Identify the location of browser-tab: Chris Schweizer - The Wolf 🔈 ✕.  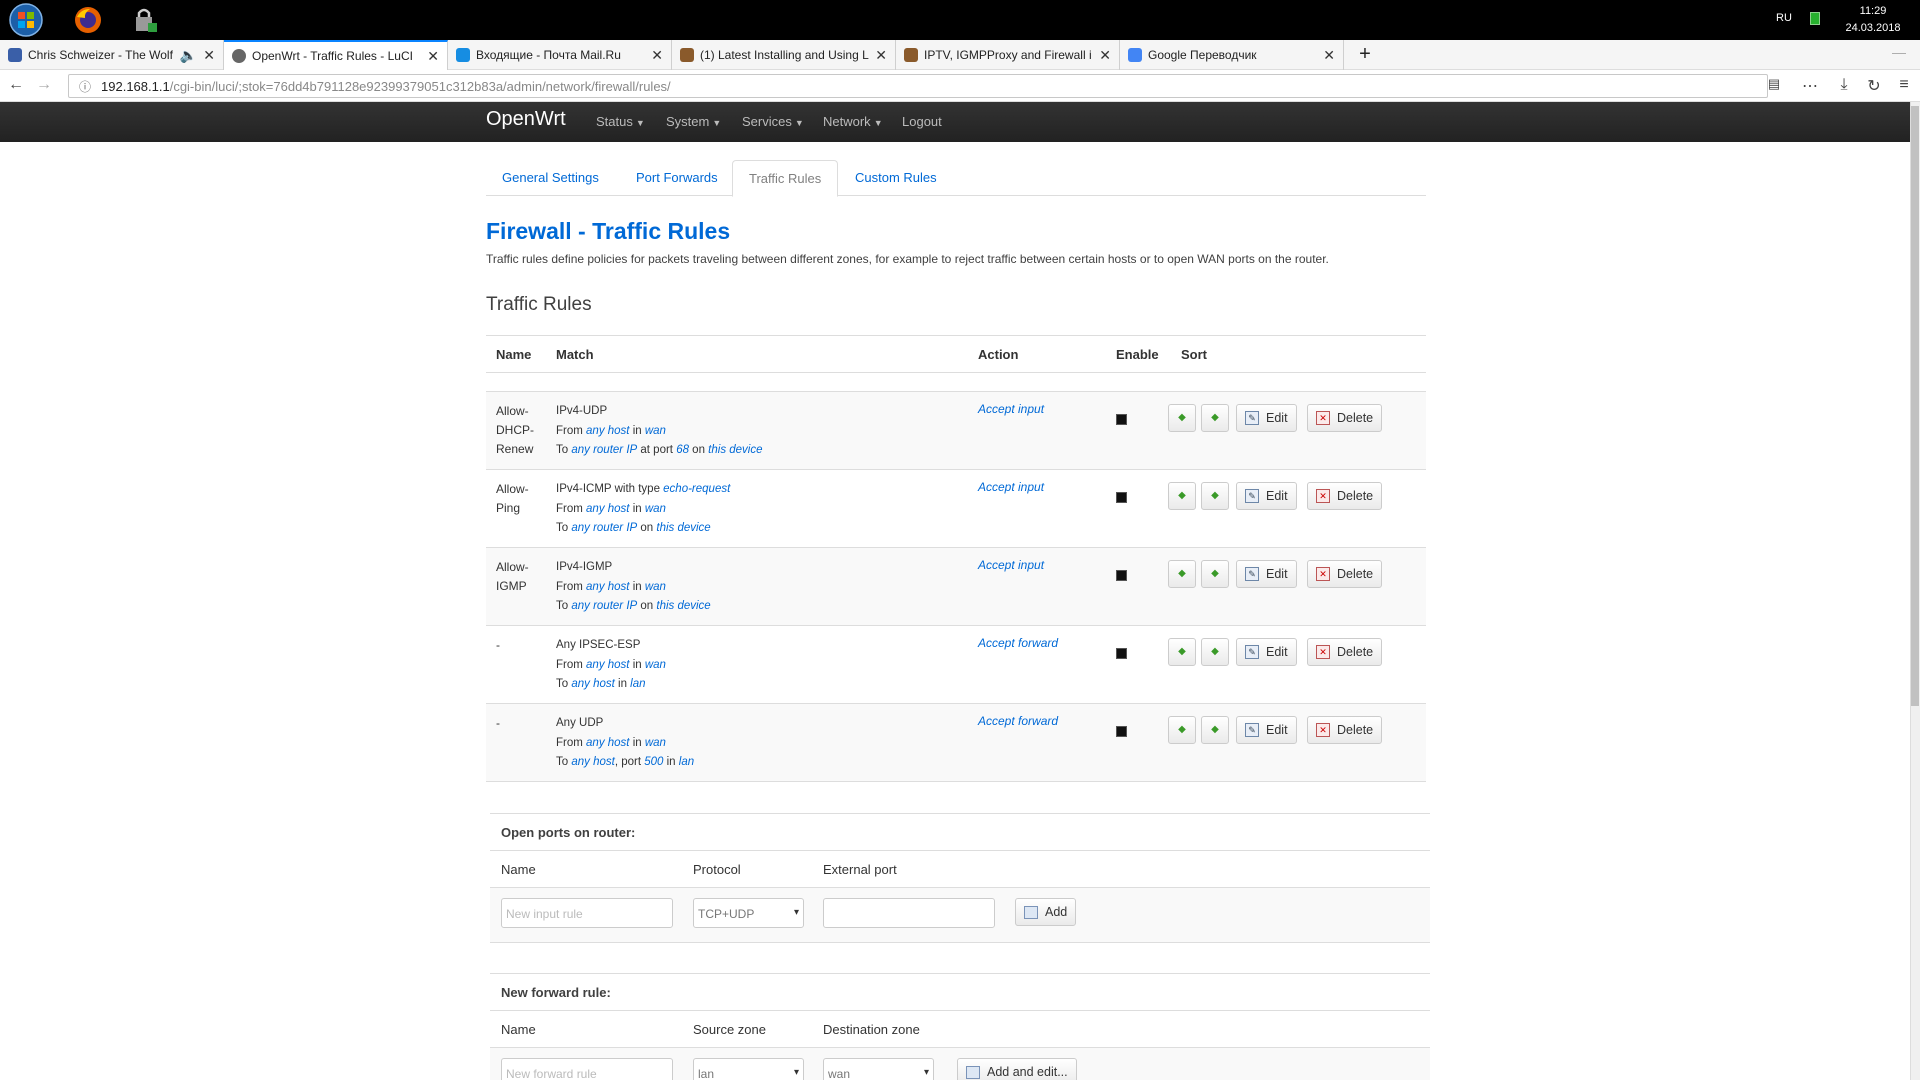
(112, 55).